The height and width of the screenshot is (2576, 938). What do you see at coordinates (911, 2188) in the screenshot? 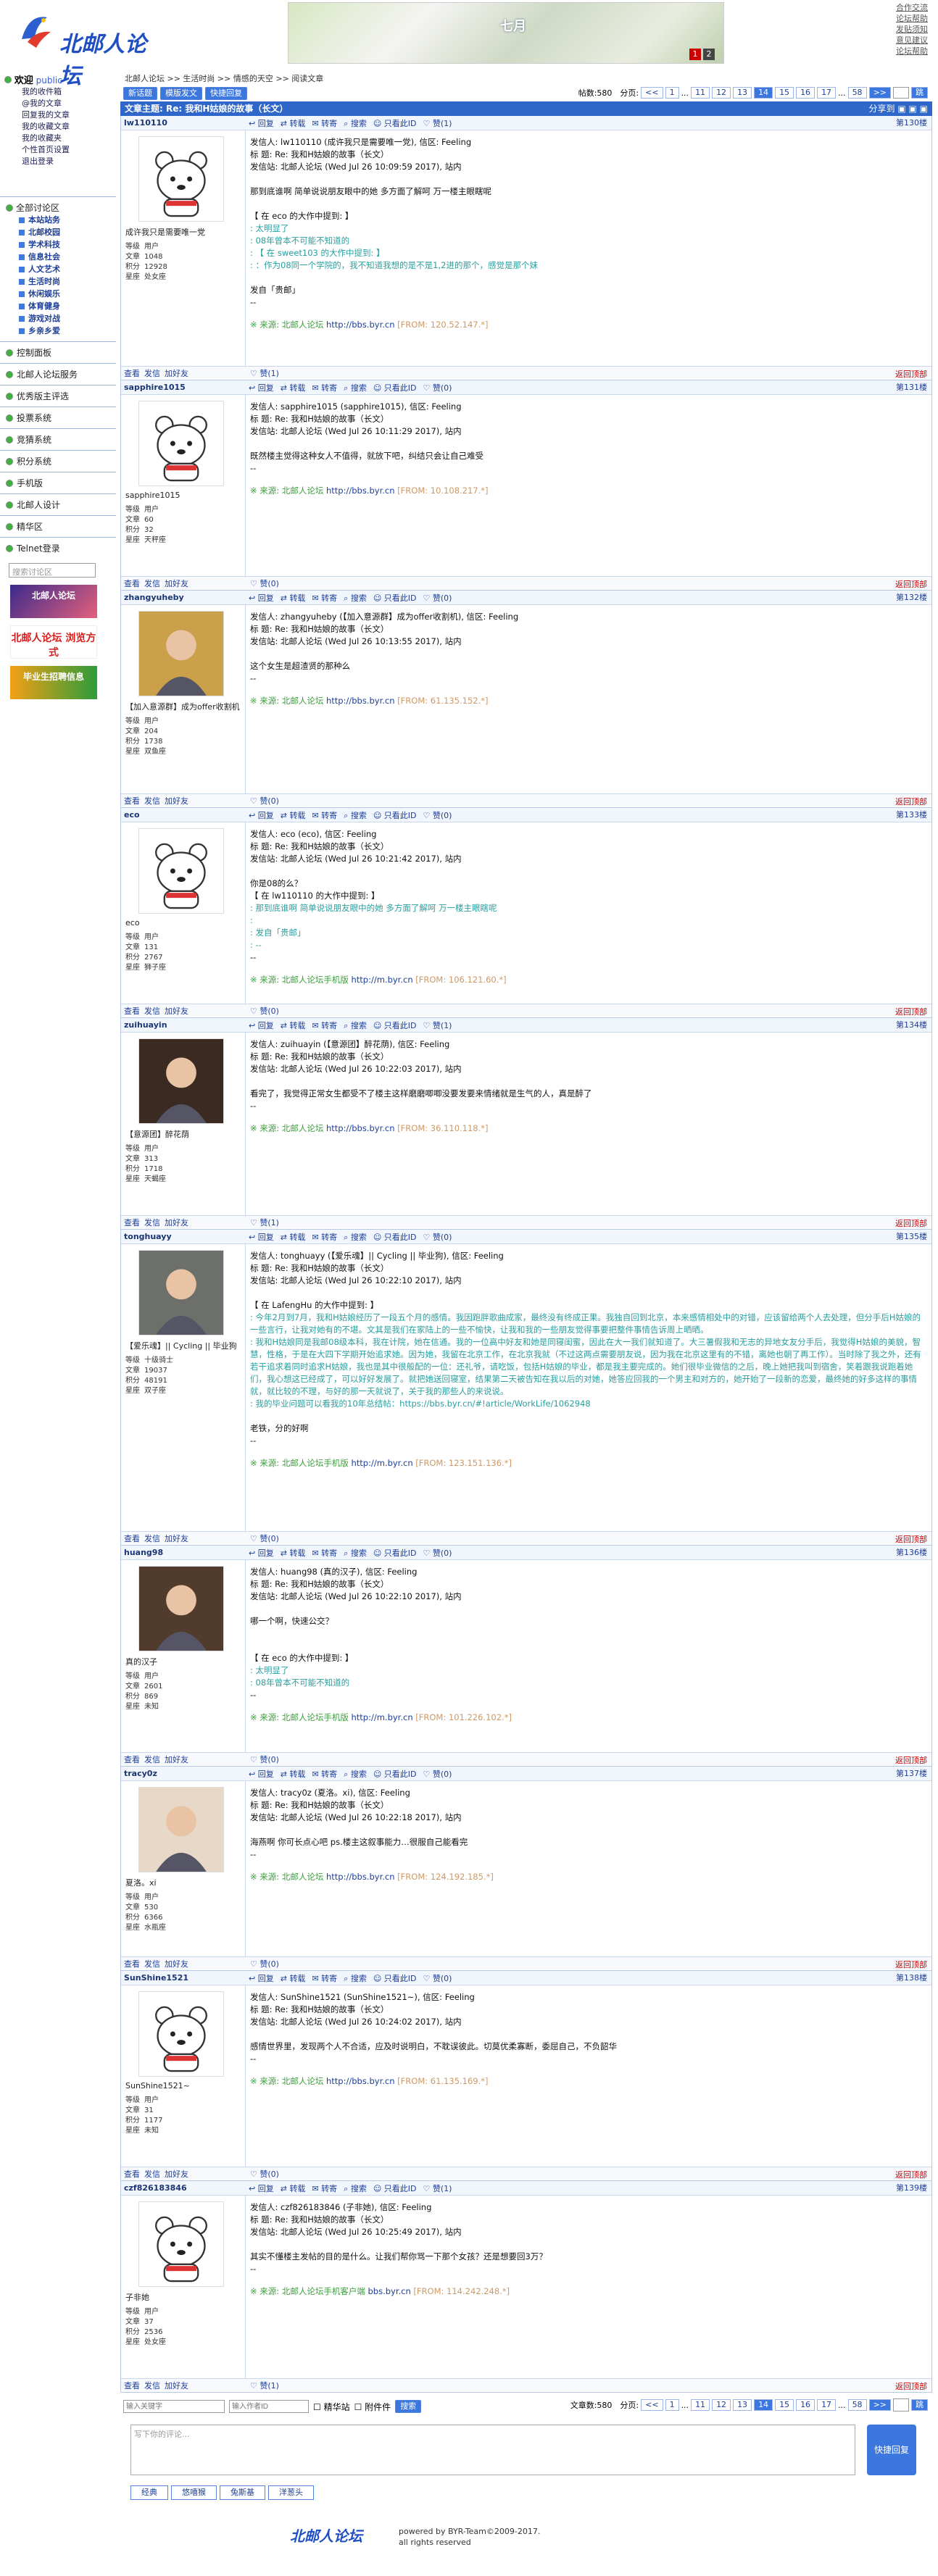
I see `floor-number: 第139楼` at bounding box center [911, 2188].